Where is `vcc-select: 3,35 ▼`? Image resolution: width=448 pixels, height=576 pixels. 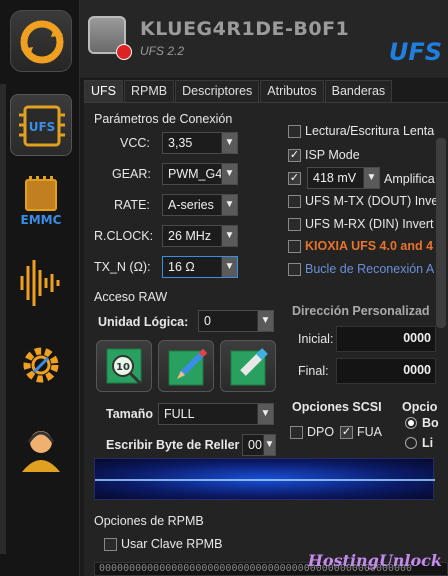
vcc-select: 3,35 ▼ is located at coordinates (200, 143).